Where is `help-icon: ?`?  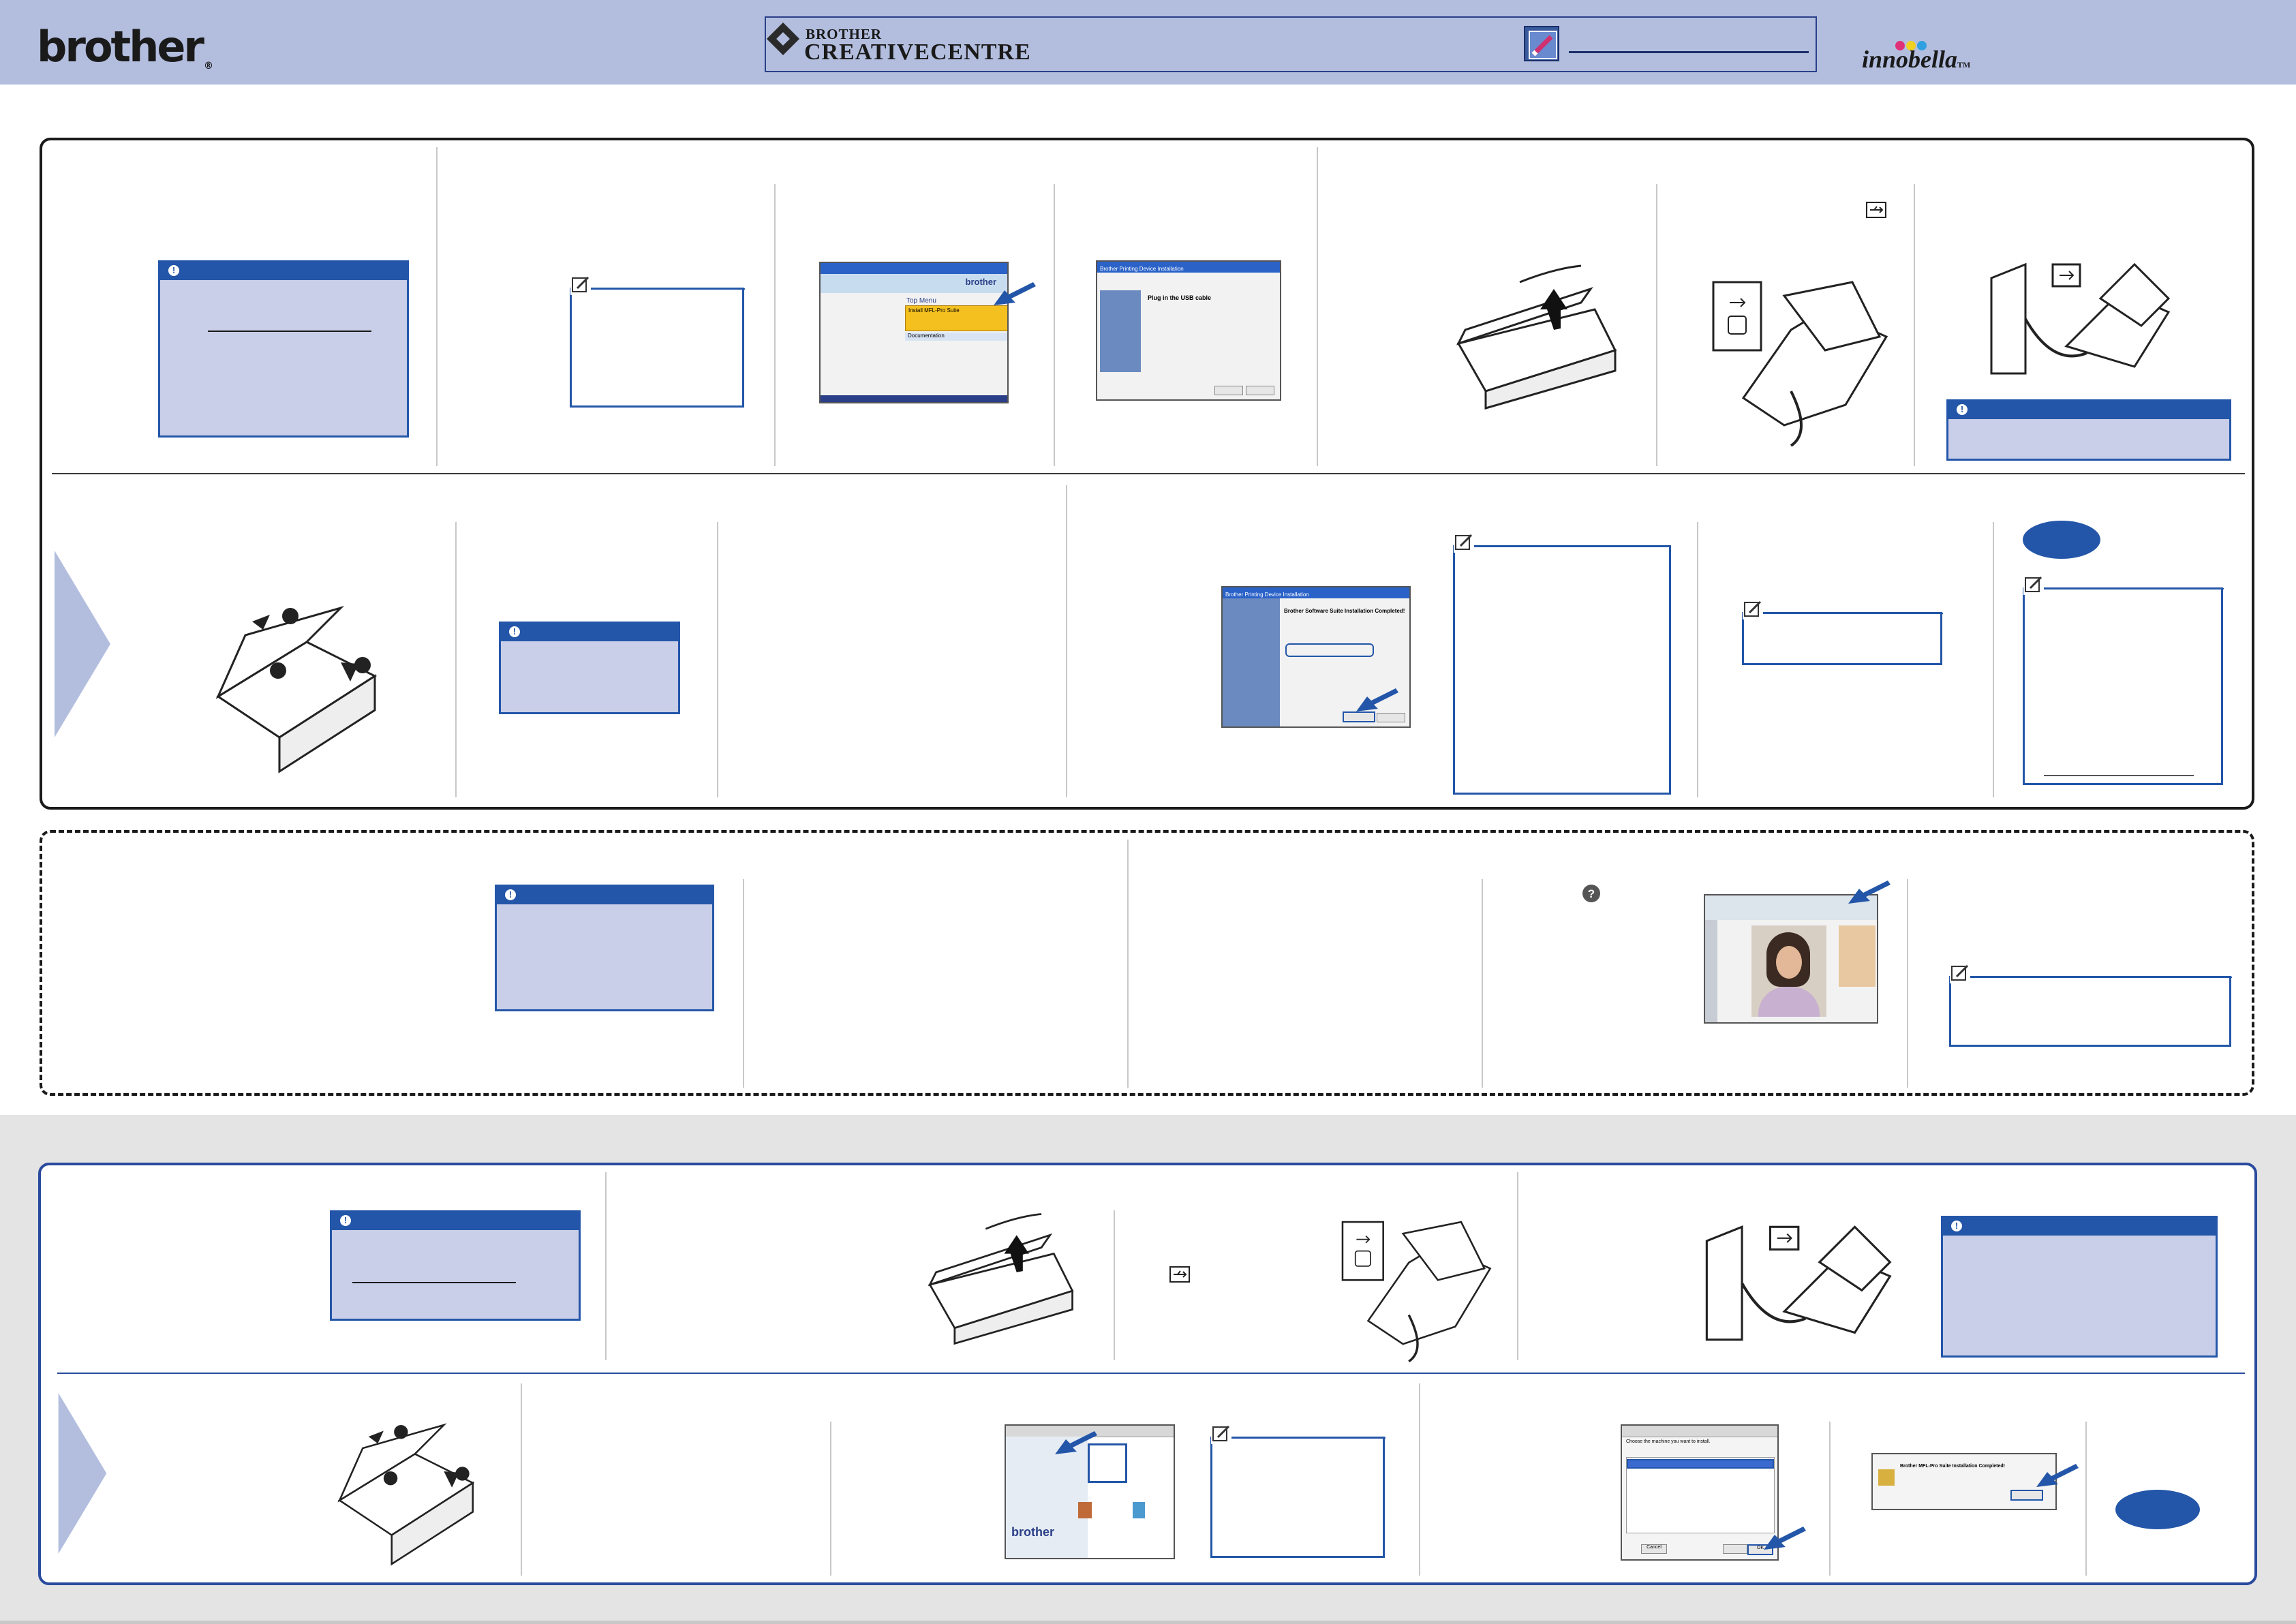
help-icon: ? is located at coordinates (1591, 893).